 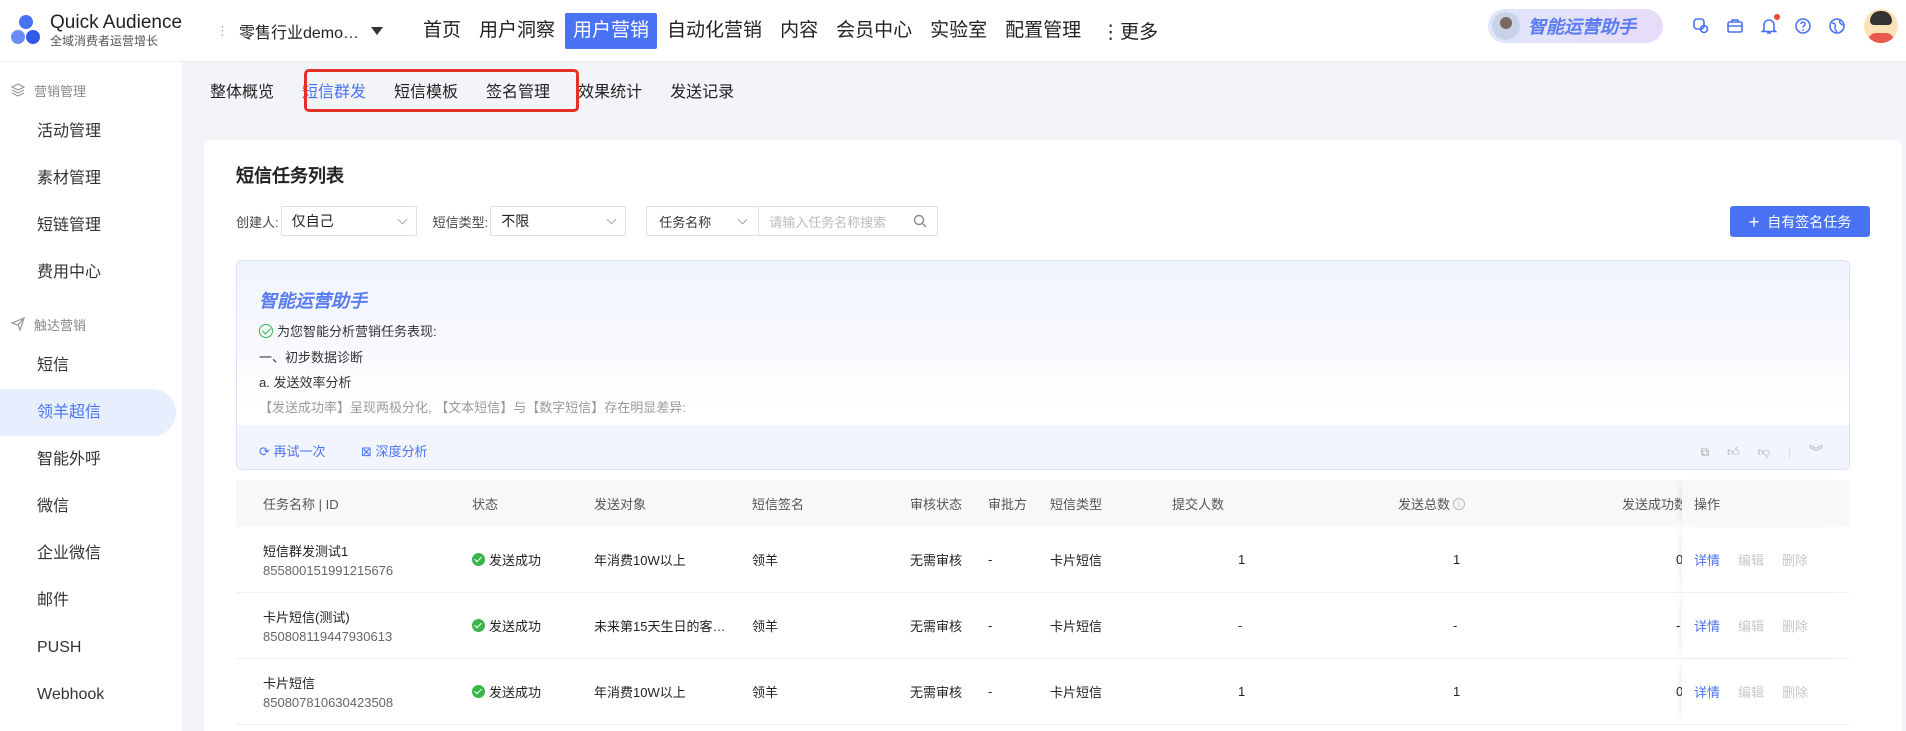 I want to click on copy-icon: ⧉, so click(x=1705, y=452).